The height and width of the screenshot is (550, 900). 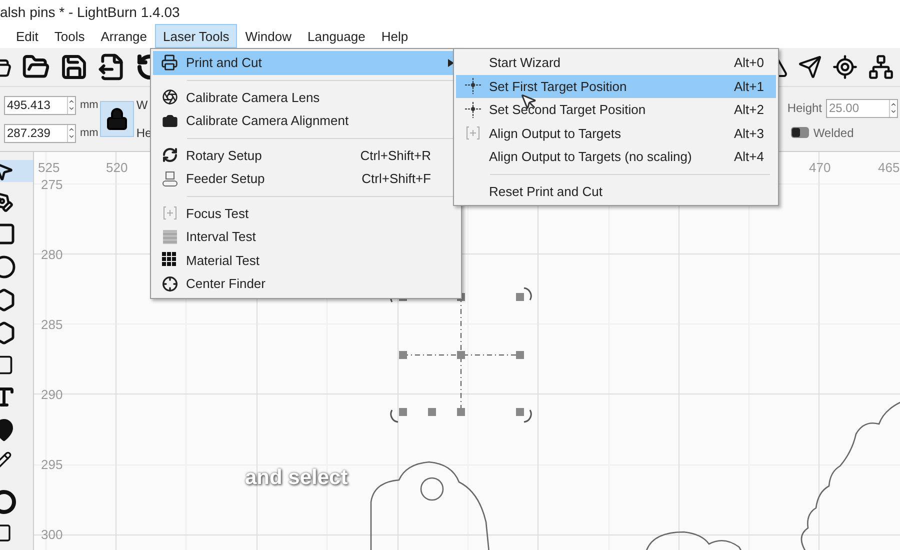 What do you see at coordinates (90, 12) in the screenshot?
I see `window-title: alsh pins * - LightBurn 1.4.03` at bounding box center [90, 12].